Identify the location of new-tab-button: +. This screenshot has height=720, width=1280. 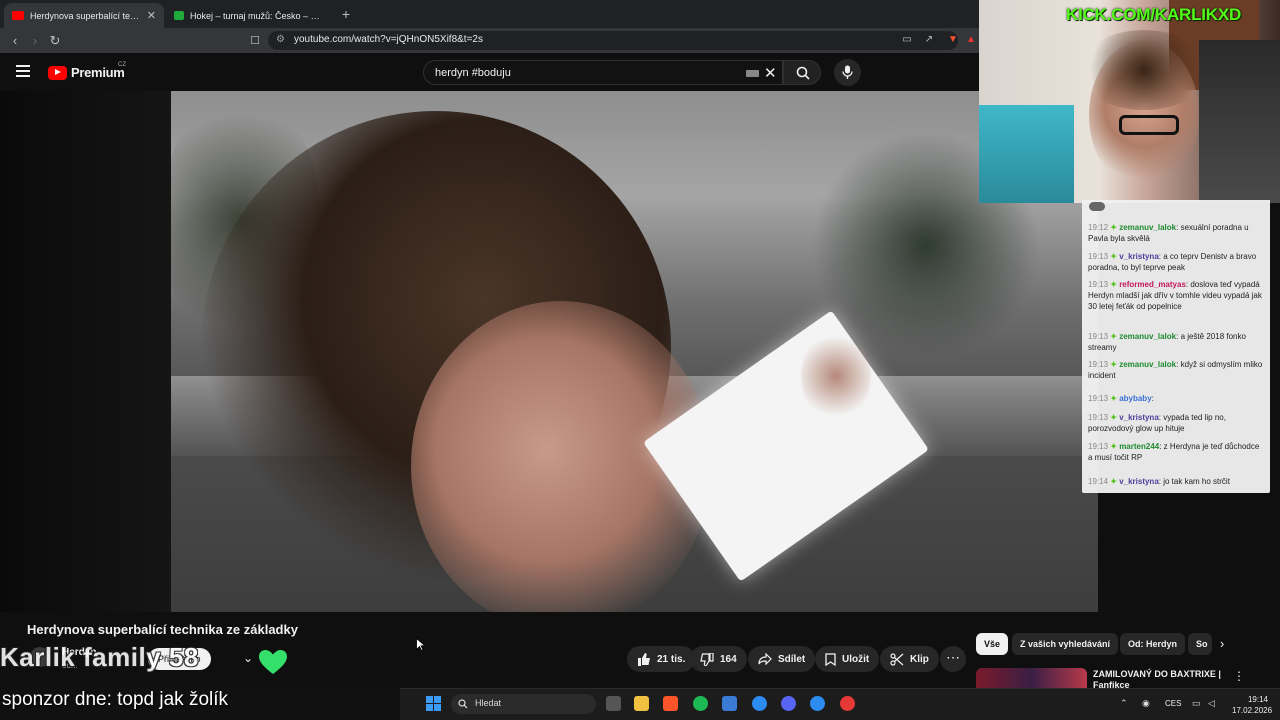
(346, 14).